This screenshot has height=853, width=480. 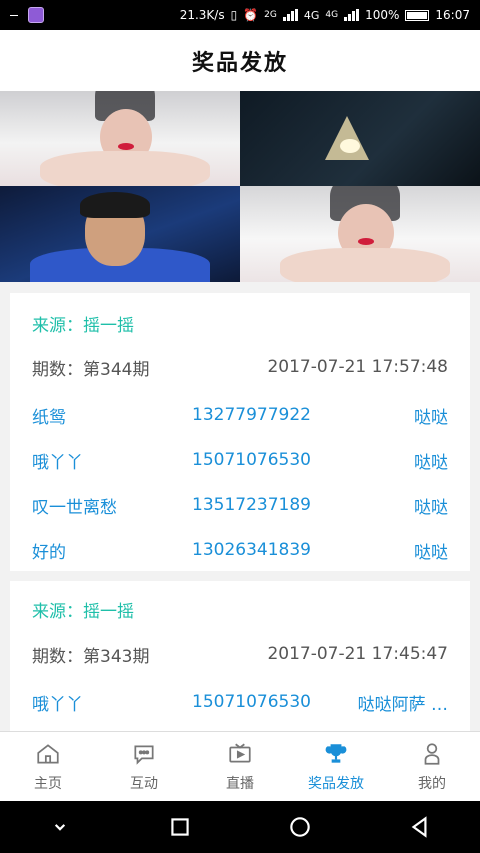 What do you see at coordinates (347, 138) in the screenshot?
I see `assassin-emblem-icon` at bounding box center [347, 138].